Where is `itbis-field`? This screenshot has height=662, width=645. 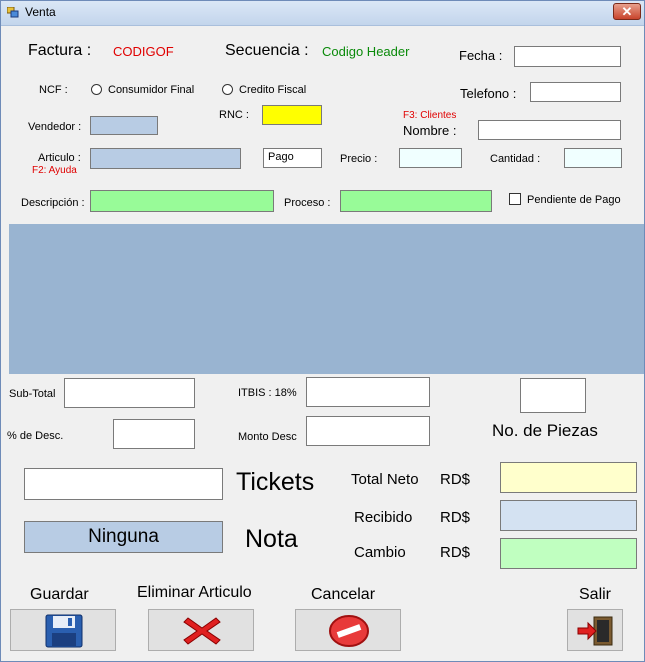
itbis-field is located at coordinates (368, 392).